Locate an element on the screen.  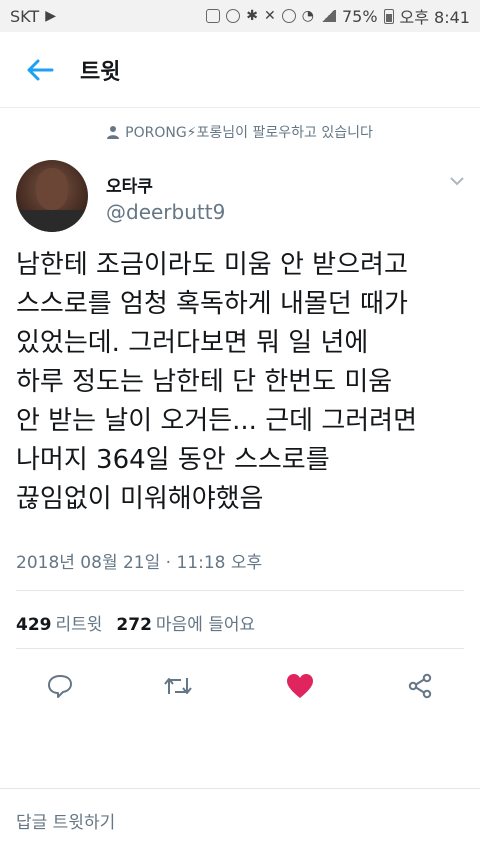
person-icon is located at coordinates (113, 132).